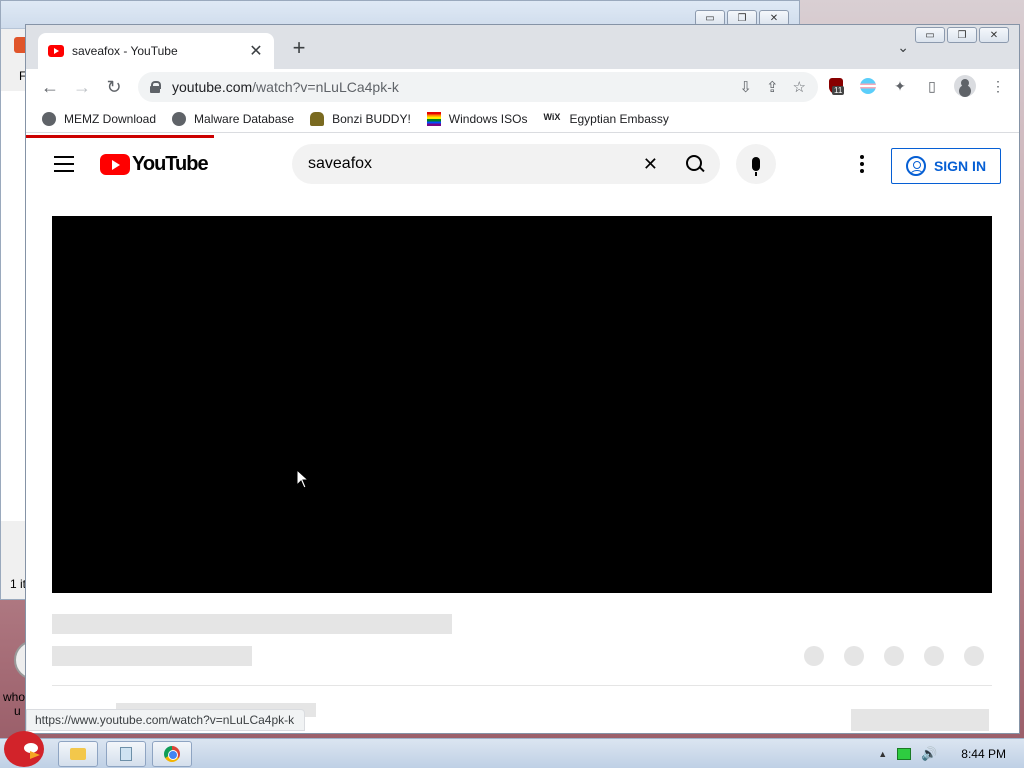  I want to click on status-fragment: 1 it, so click(18, 584).